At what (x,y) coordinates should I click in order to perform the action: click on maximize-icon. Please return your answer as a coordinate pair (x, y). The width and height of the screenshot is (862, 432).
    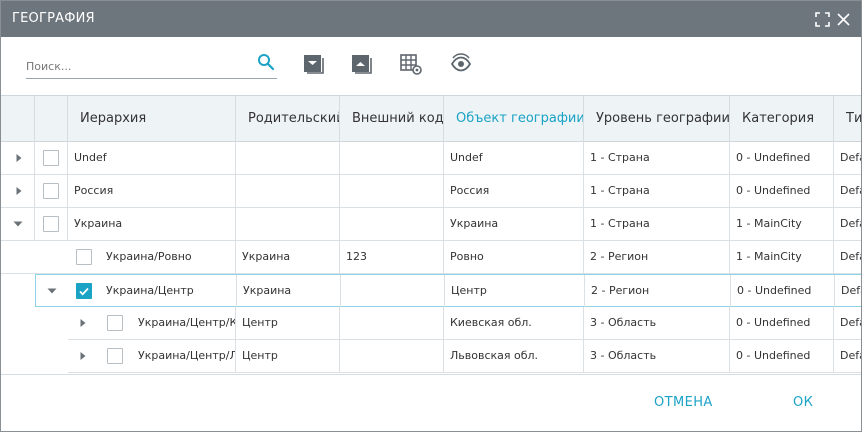
    Looking at the image, I should click on (822, 19).